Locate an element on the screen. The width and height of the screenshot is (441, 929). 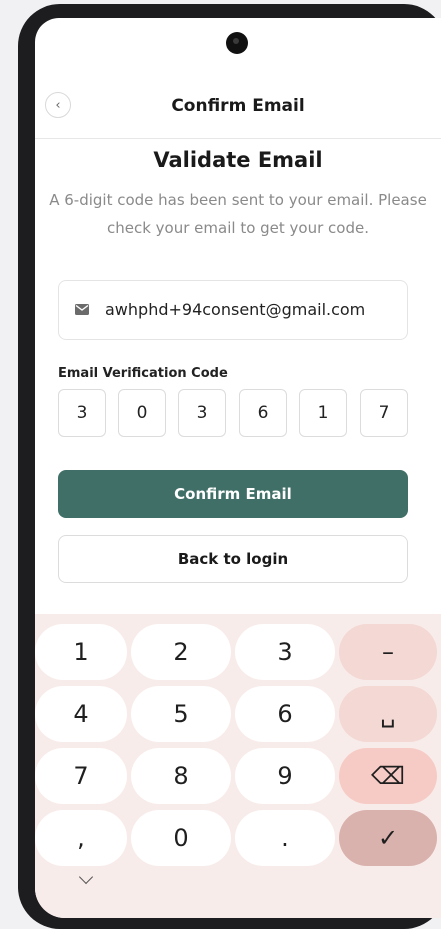
header: ‹ Confirm Email is located at coordinates (238, 107).